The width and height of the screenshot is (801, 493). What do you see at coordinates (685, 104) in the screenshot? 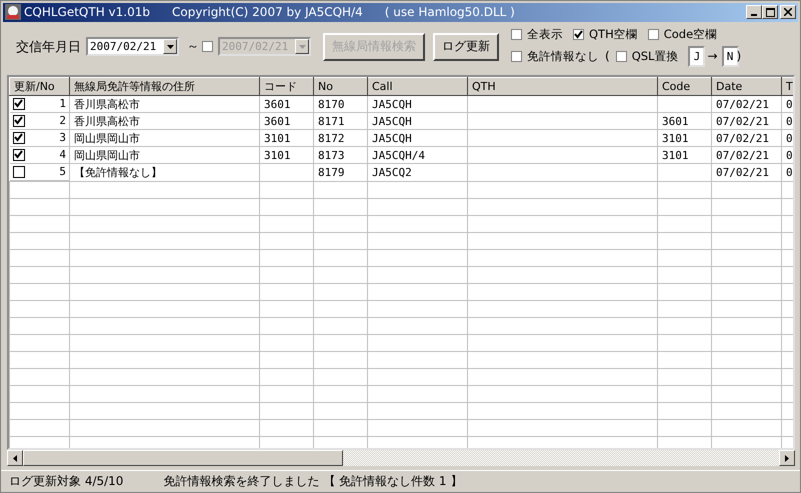
I see `table-cell` at bounding box center [685, 104].